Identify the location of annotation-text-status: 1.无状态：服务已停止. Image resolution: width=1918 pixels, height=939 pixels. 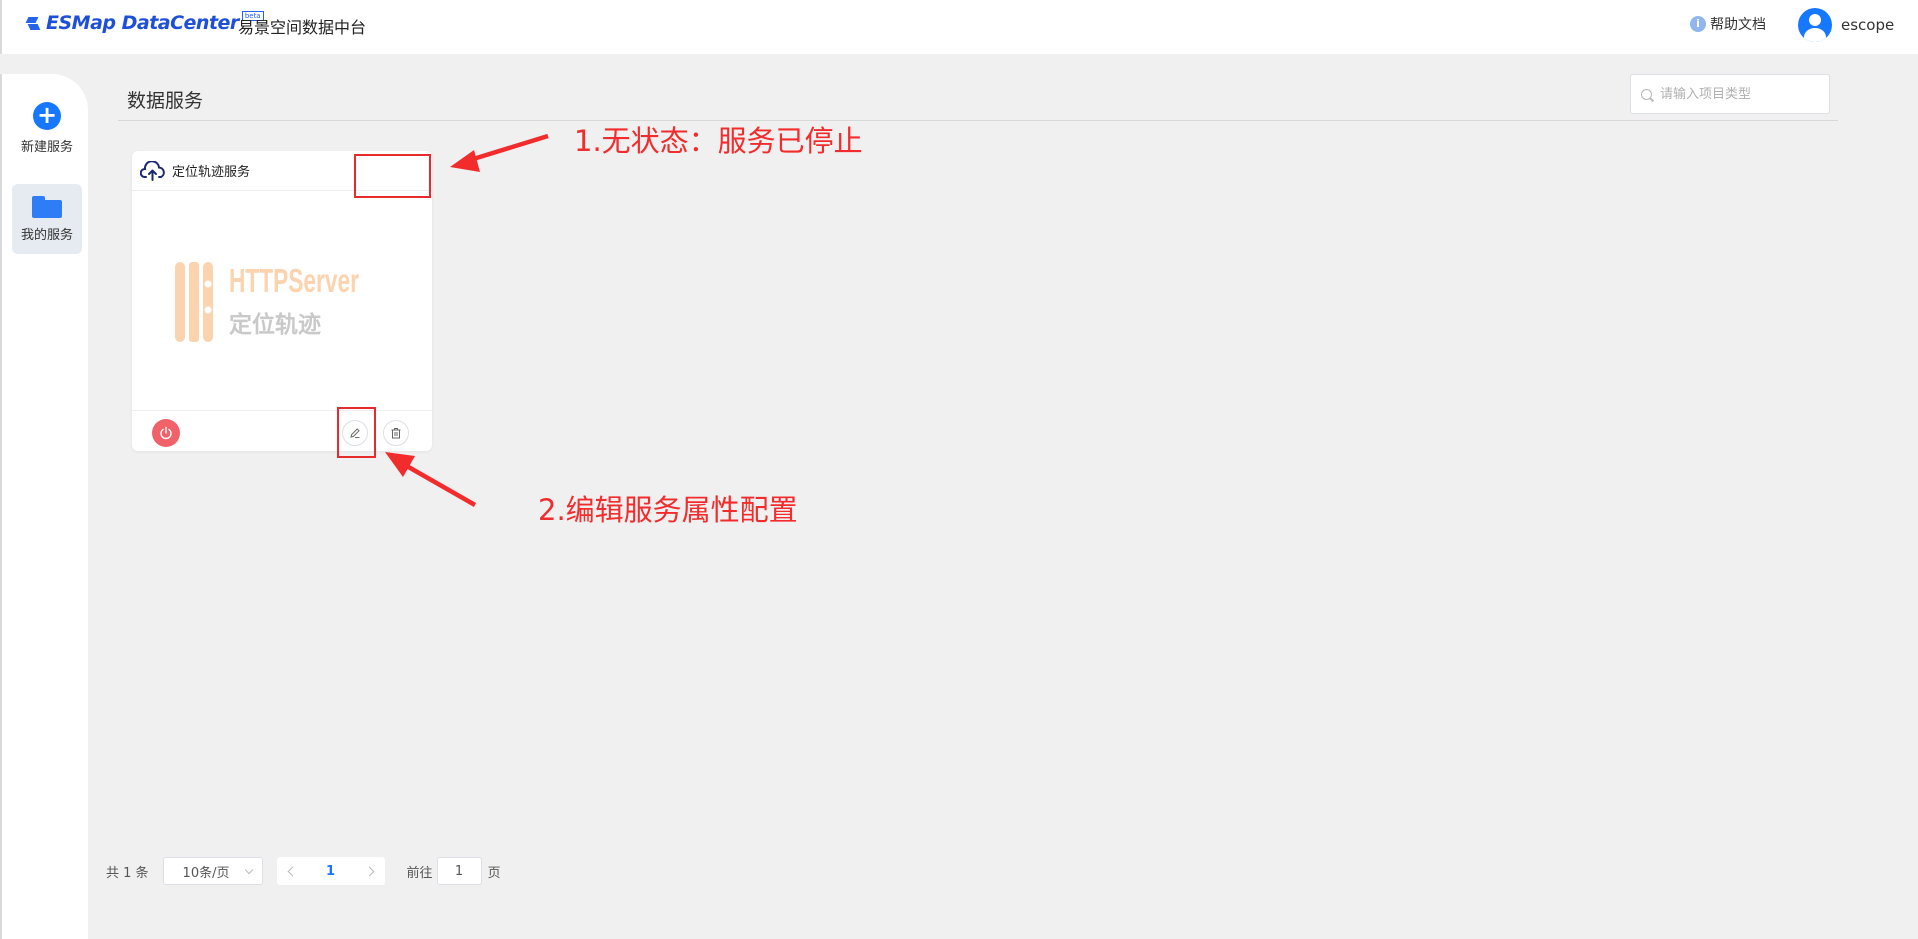
(718, 141).